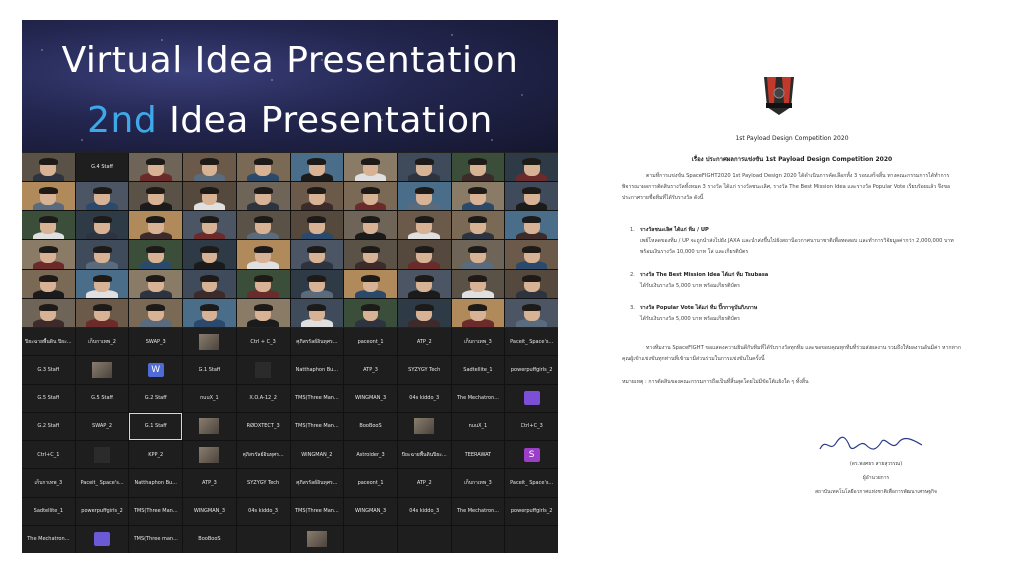 The width and height of the screenshot is (1014, 571). I want to click on participant-name-tile: paceont_1, so click(370, 483).